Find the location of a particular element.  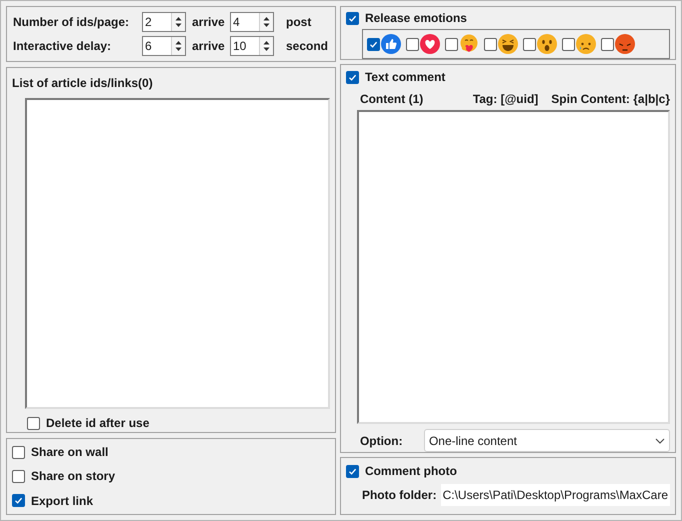

checkbox-label: Export link is located at coordinates (62, 501).